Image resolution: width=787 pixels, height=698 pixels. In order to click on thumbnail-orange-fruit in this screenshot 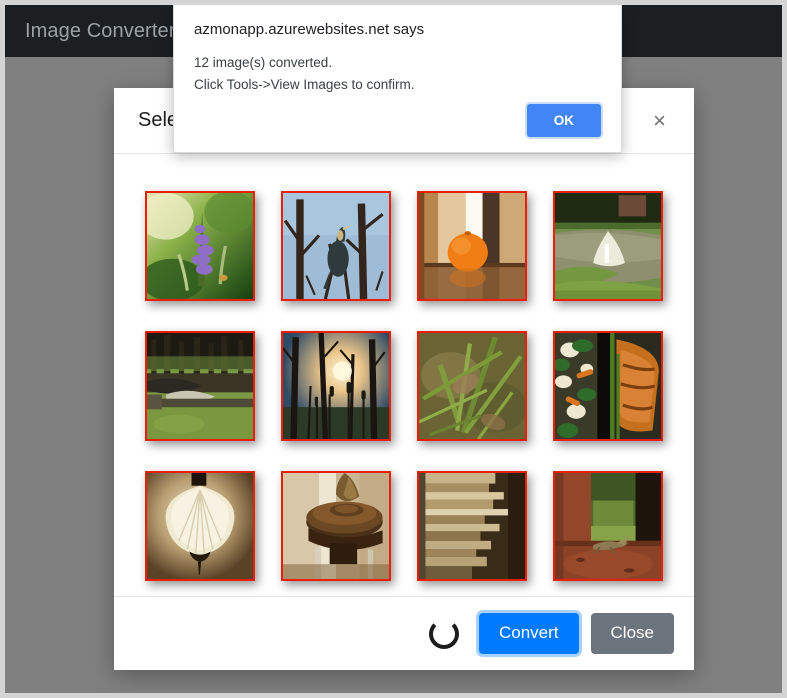, I will do `click(472, 246)`.